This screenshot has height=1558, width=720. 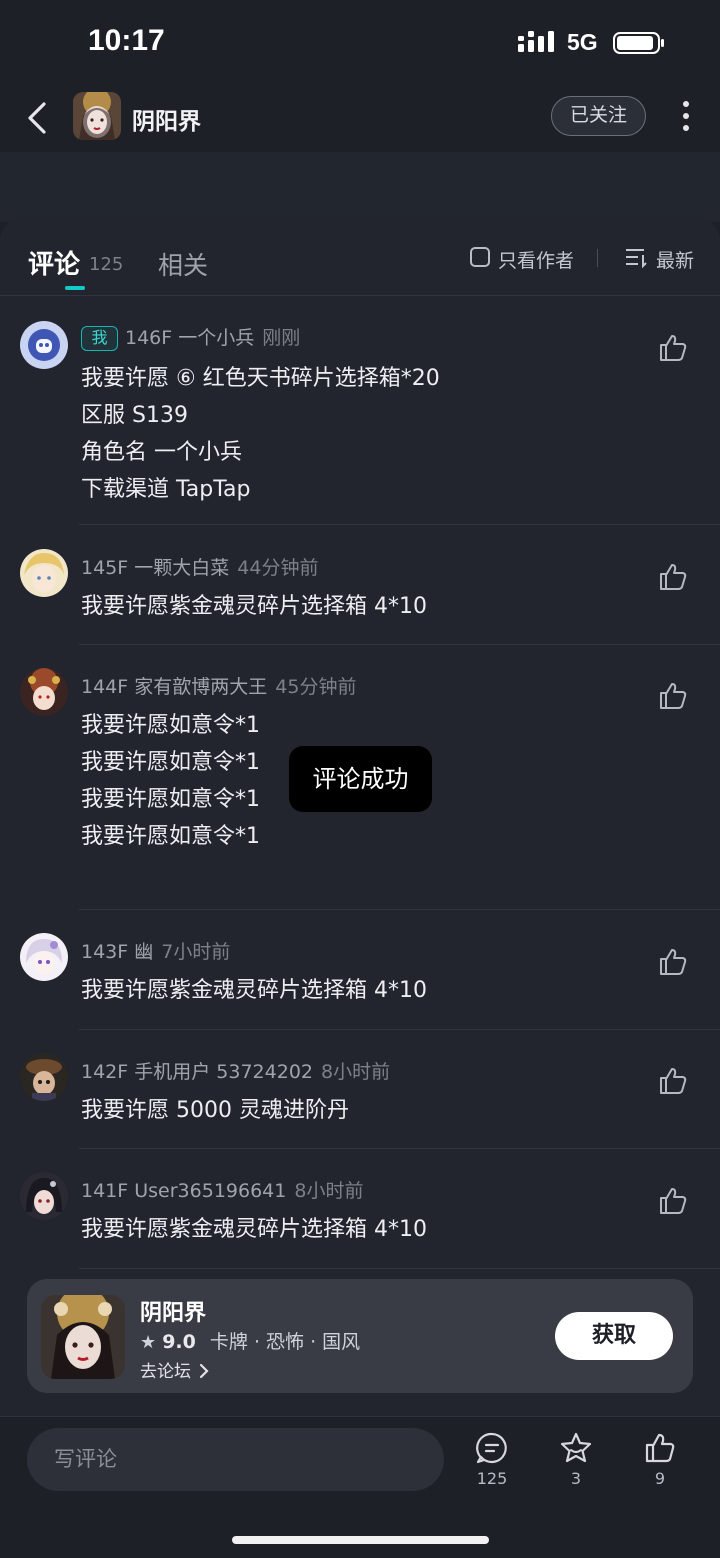 What do you see at coordinates (97, 116) in the screenshot?
I see `game-avatar` at bounding box center [97, 116].